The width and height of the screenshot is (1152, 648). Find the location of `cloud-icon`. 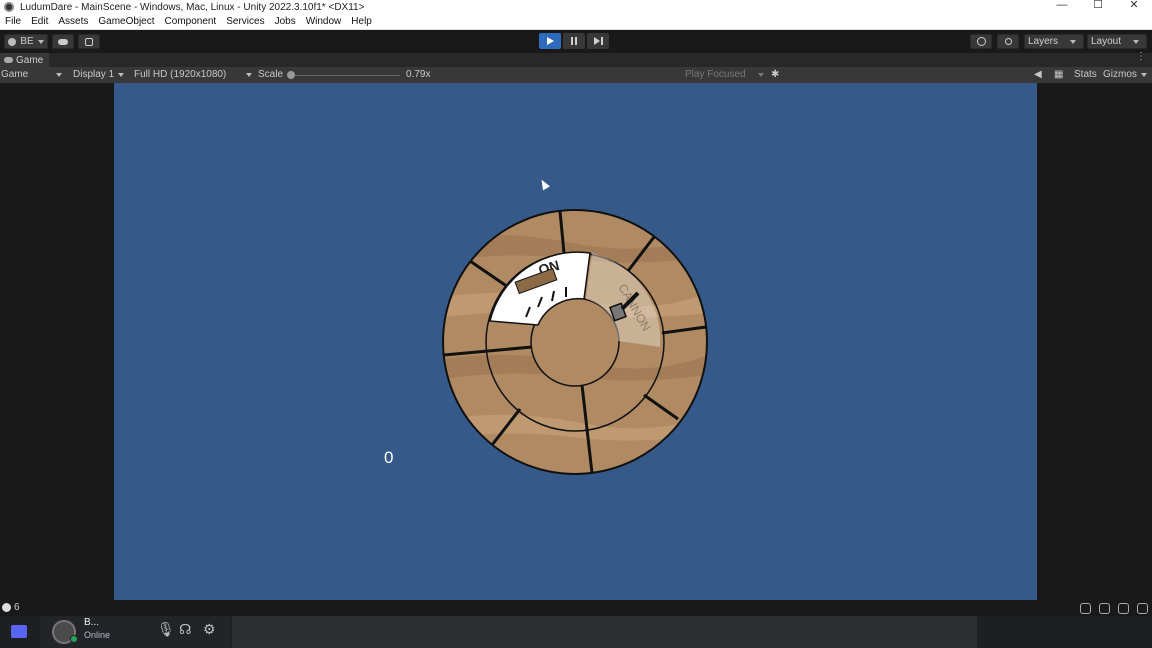

cloud-icon is located at coordinates (63, 41).